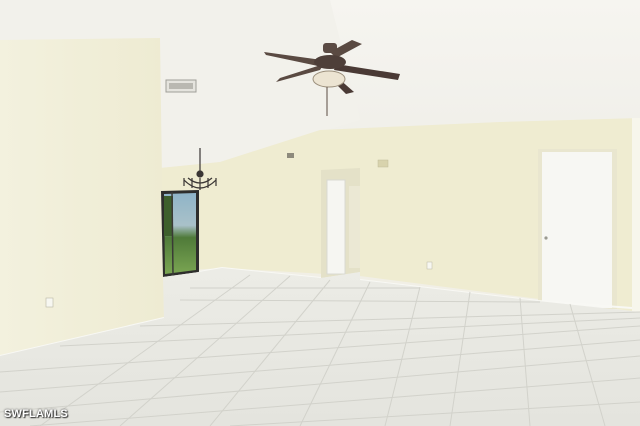 The image size is (640, 426). I want to click on ceiling-vent-slats, so click(181, 86).